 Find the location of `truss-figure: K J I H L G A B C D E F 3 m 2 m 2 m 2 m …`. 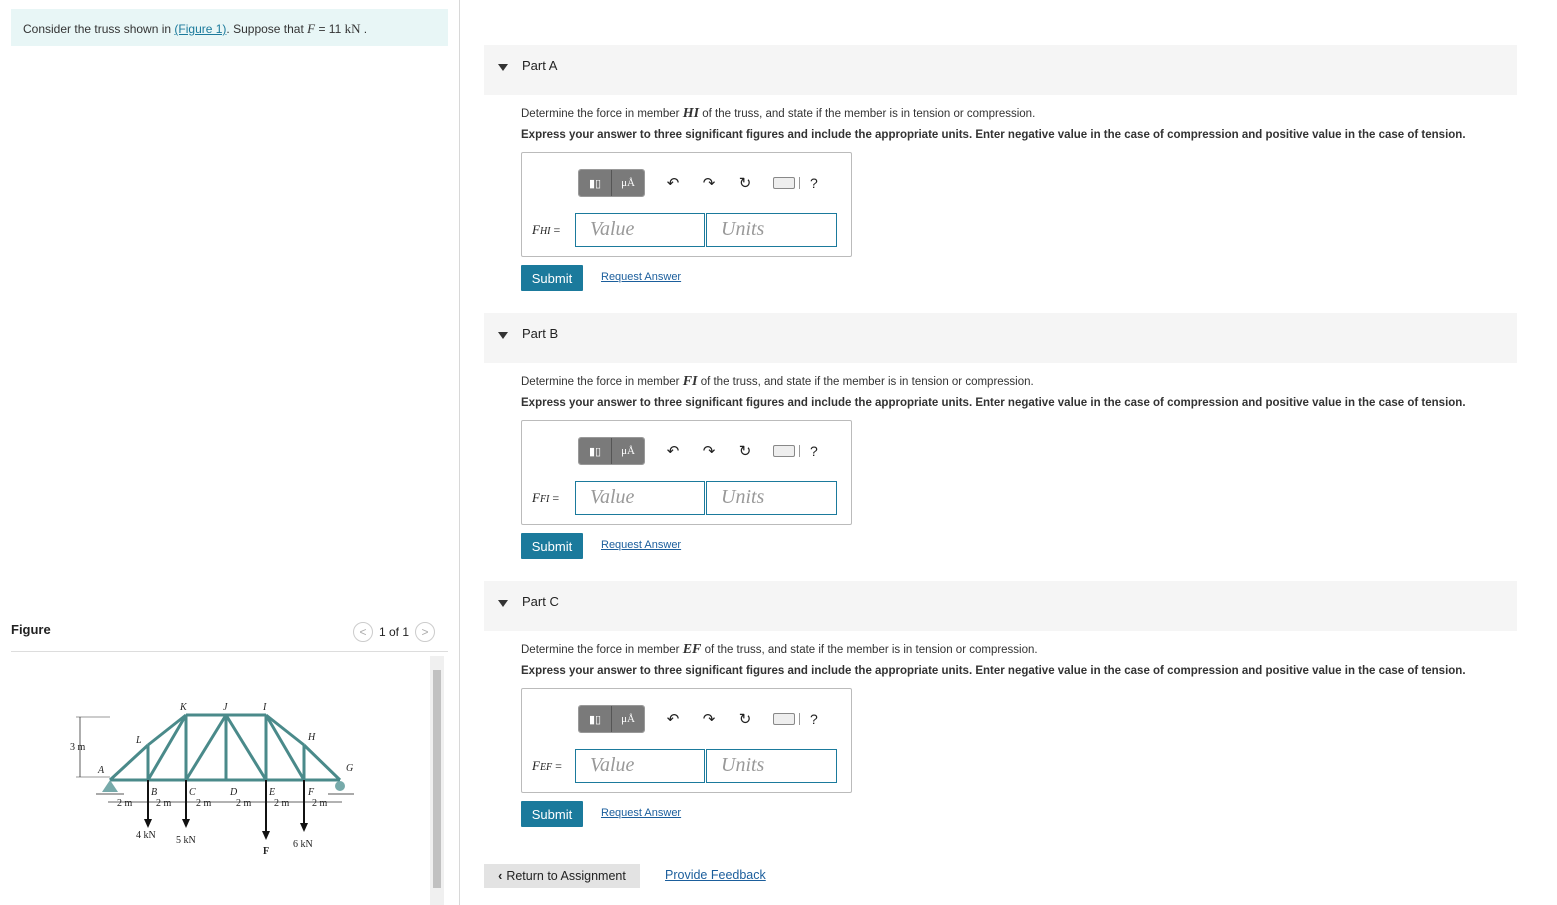

truss-figure: K J I H L G A B C D E F 3 m 2 m 2 m 2 m … is located at coordinates (212, 779).